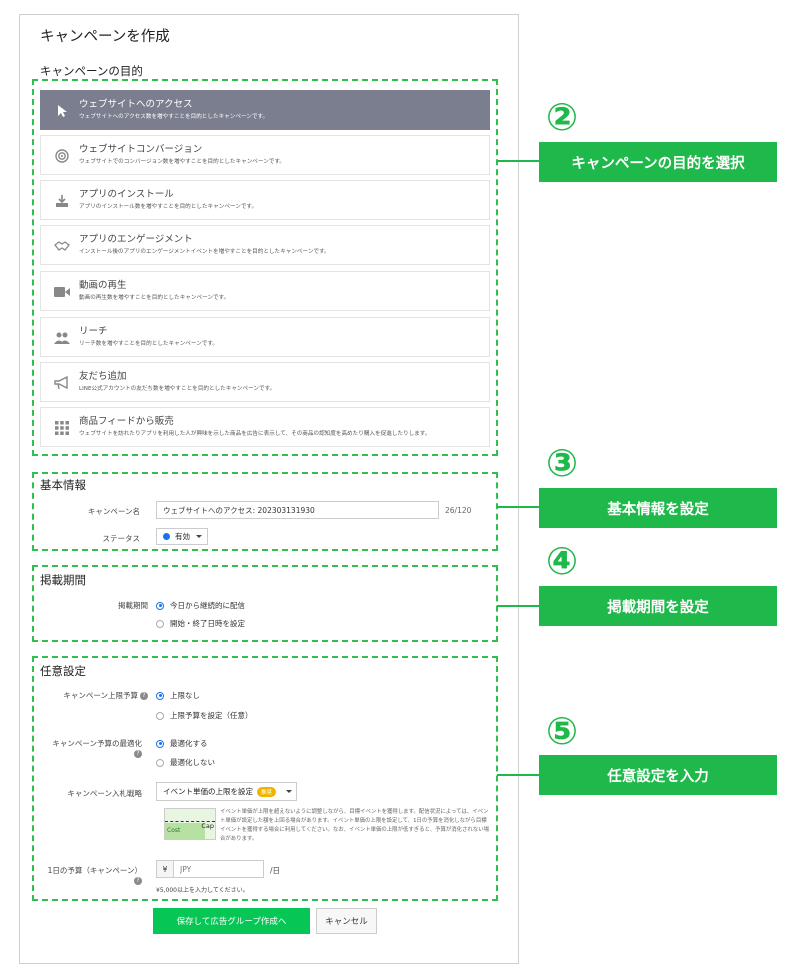 The image size is (800, 979). Describe the element at coordinates (105, 37) in the screenshot. I see `page-title: キャンペーンを作成` at that location.